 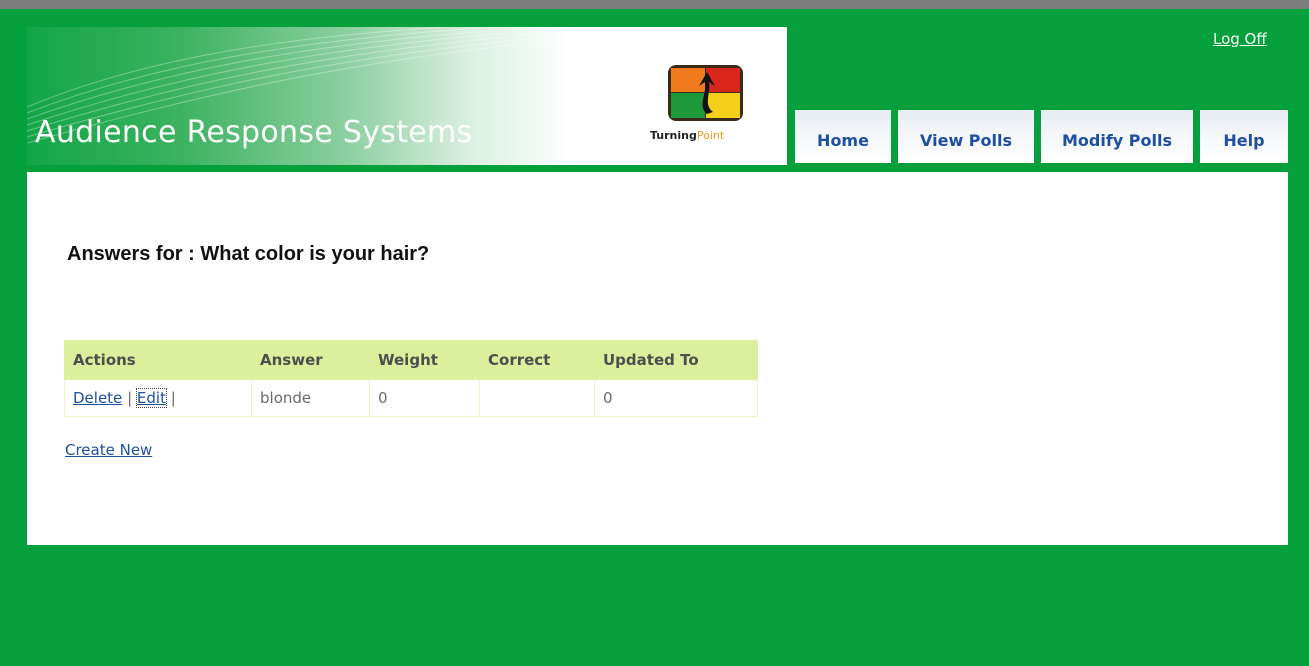 What do you see at coordinates (710, 135) in the screenshot?
I see `logo-word-point: Point` at bounding box center [710, 135].